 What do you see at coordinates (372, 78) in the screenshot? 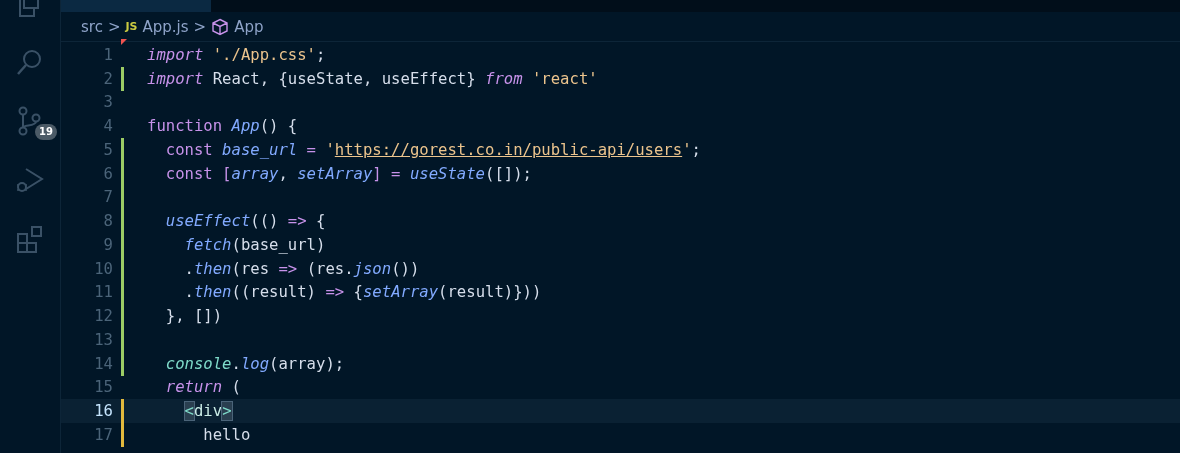
I see `code-line: import React, {useState, useEffect} from 'react'` at bounding box center [372, 78].